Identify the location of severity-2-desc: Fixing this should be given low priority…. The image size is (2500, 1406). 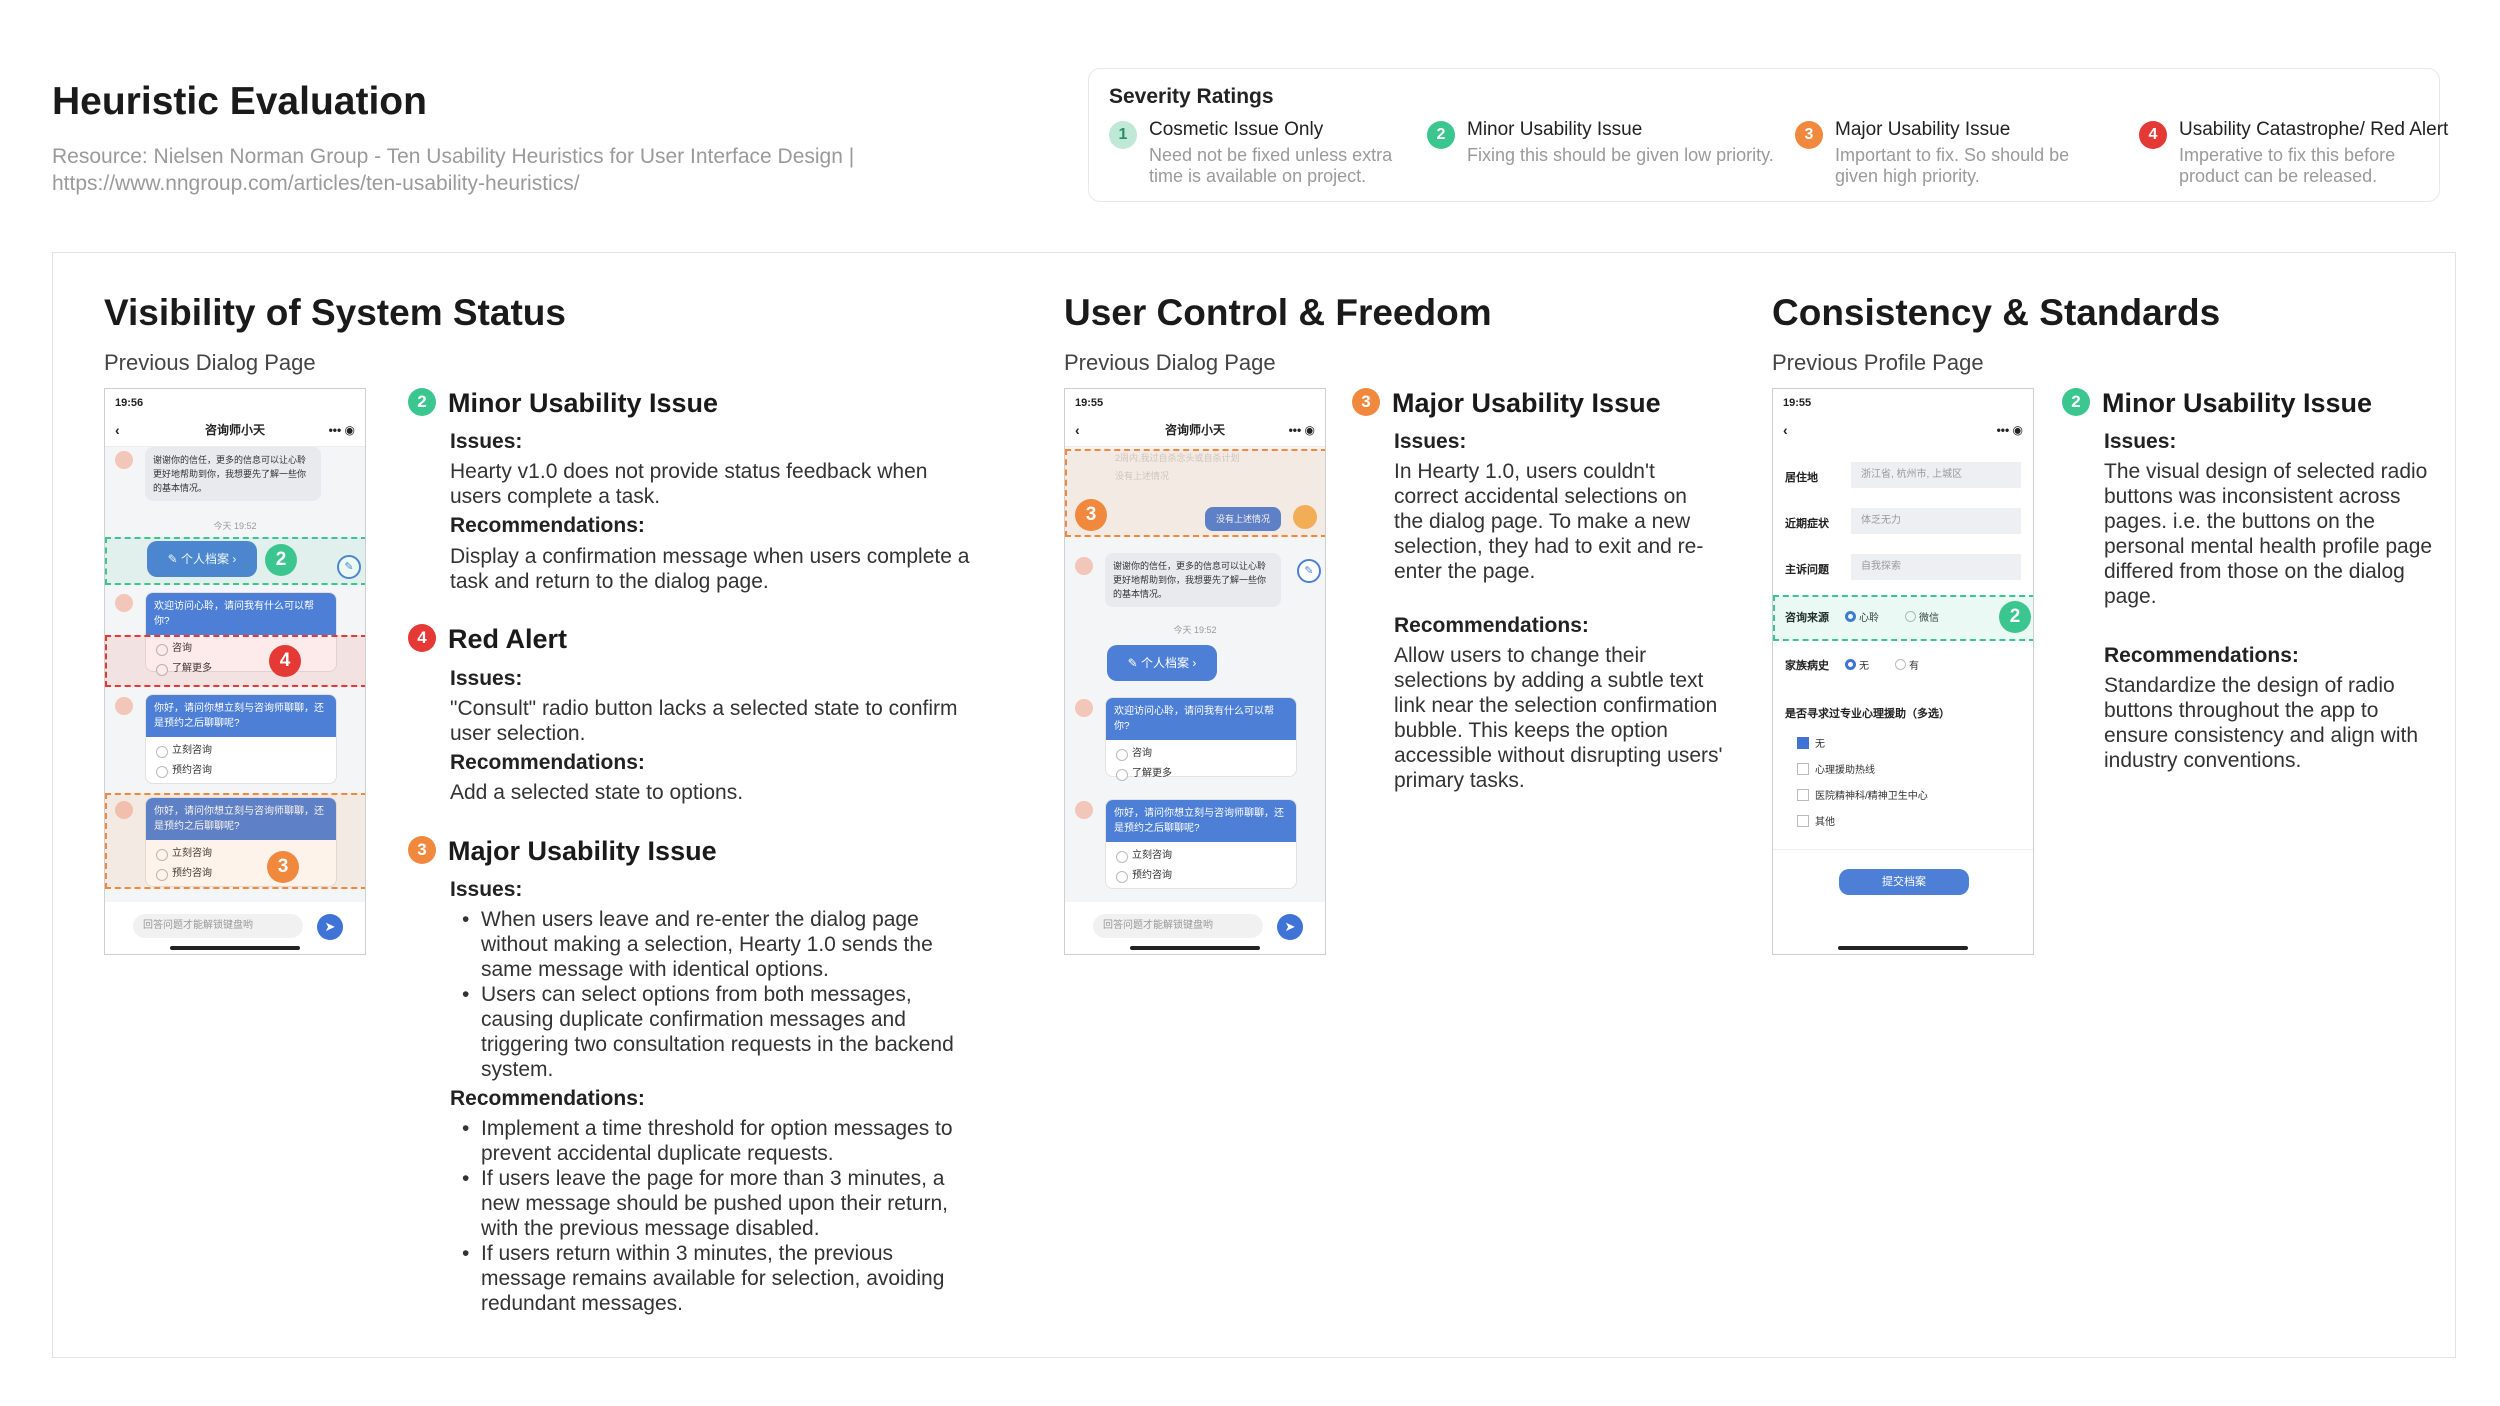
(1620, 155).